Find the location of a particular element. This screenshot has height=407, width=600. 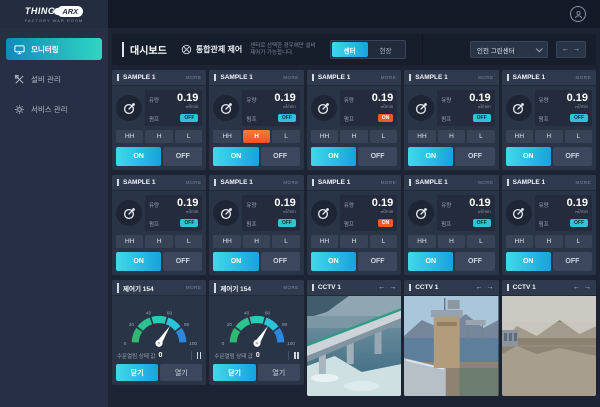

cctv-card: CCTV 1 ← → is located at coordinates (451, 338).